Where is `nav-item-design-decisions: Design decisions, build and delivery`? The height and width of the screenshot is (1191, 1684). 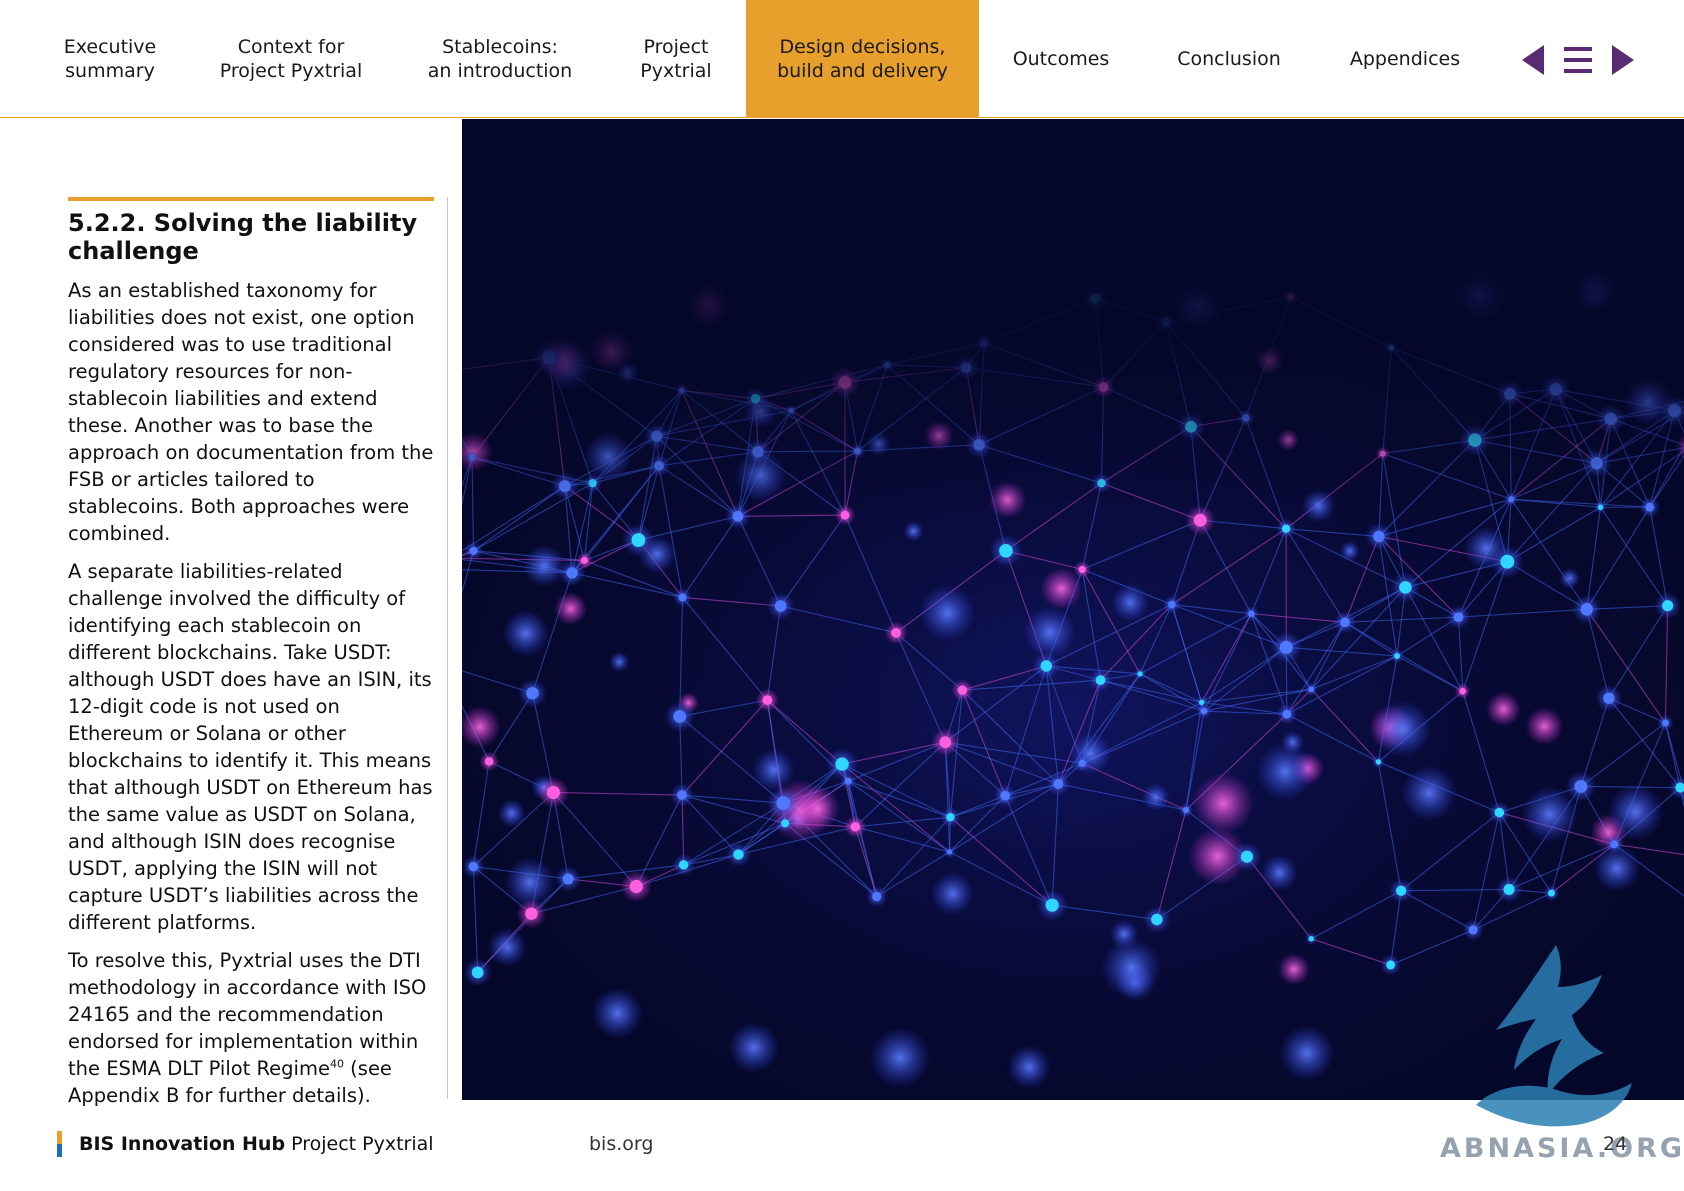 nav-item-design-decisions: Design decisions, build and delivery is located at coordinates (862, 59).